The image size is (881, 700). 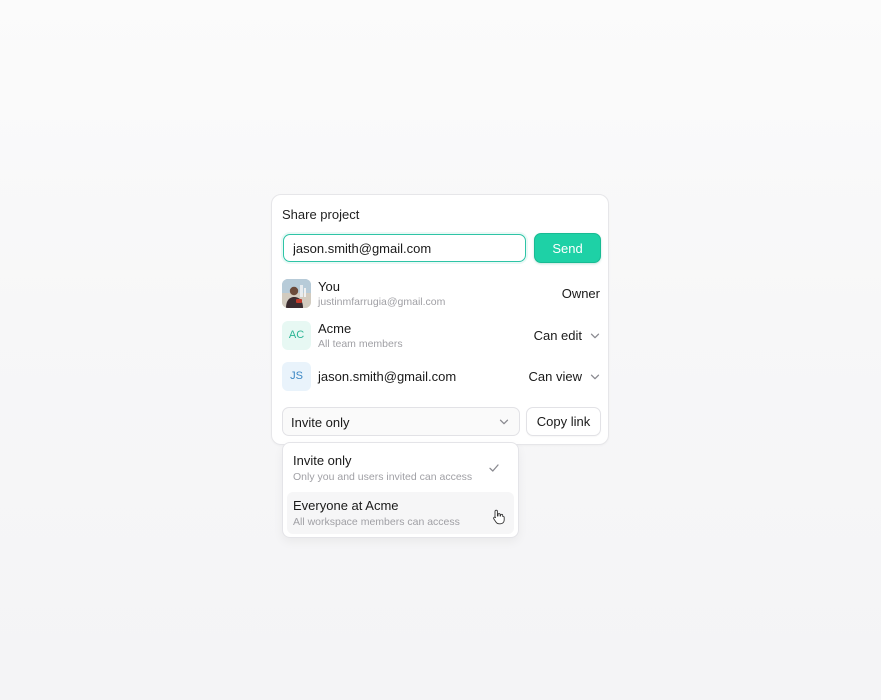 What do you see at coordinates (383, 477) in the screenshot?
I see `option-description: Only you and users invited can access` at bounding box center [383, 477].